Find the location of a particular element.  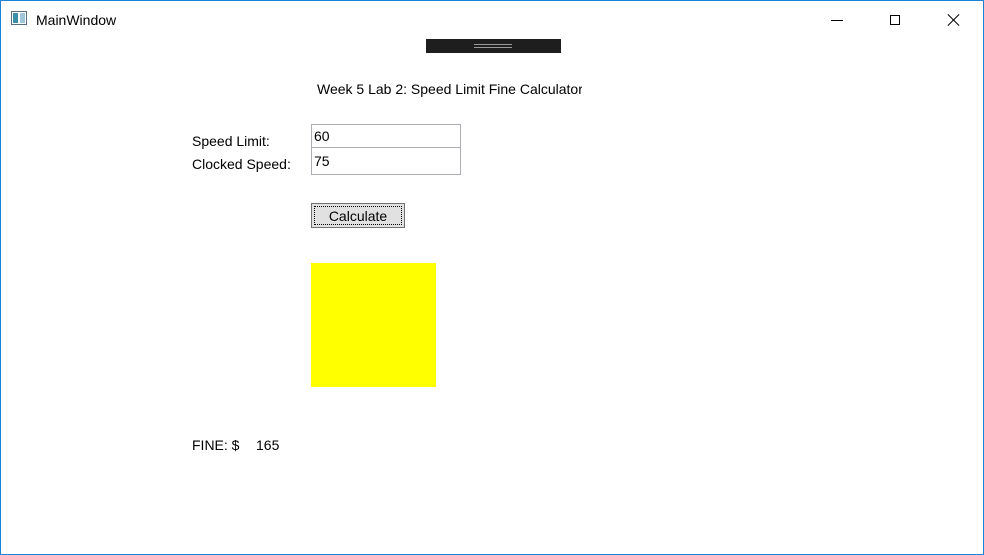

minimize-button is located at coordinates (837, 20).